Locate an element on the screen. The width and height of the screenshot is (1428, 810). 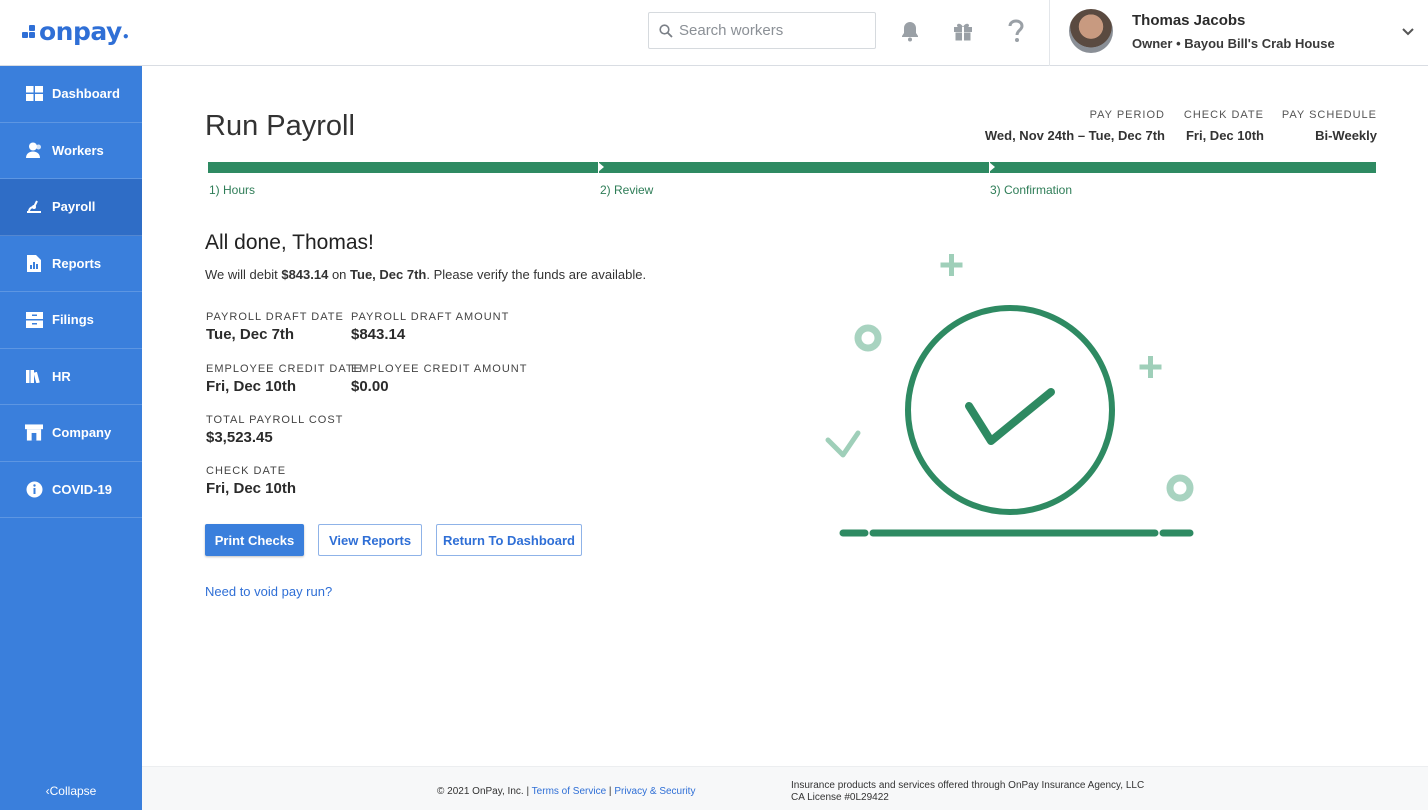
sidebar-item-reports: Reports is located at coordinates (71, 264).